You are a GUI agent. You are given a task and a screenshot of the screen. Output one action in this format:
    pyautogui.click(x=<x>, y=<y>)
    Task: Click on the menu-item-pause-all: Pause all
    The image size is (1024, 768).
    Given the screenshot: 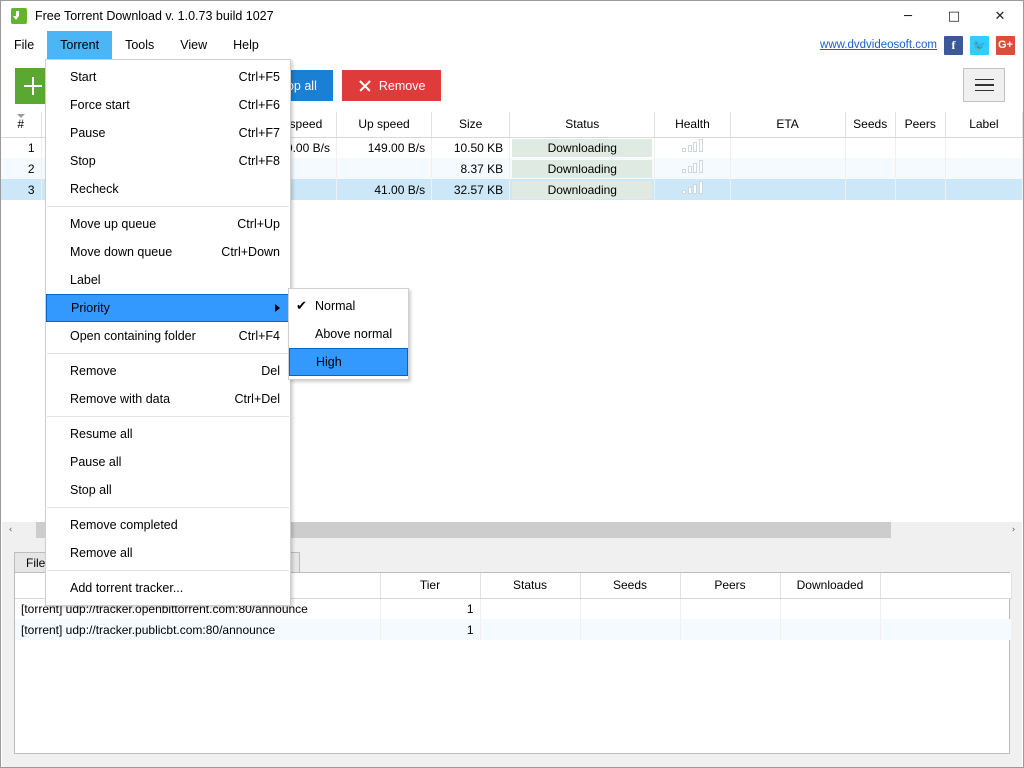 What is the action you would take?
    pyautogui.click(x=168, y=462)
    